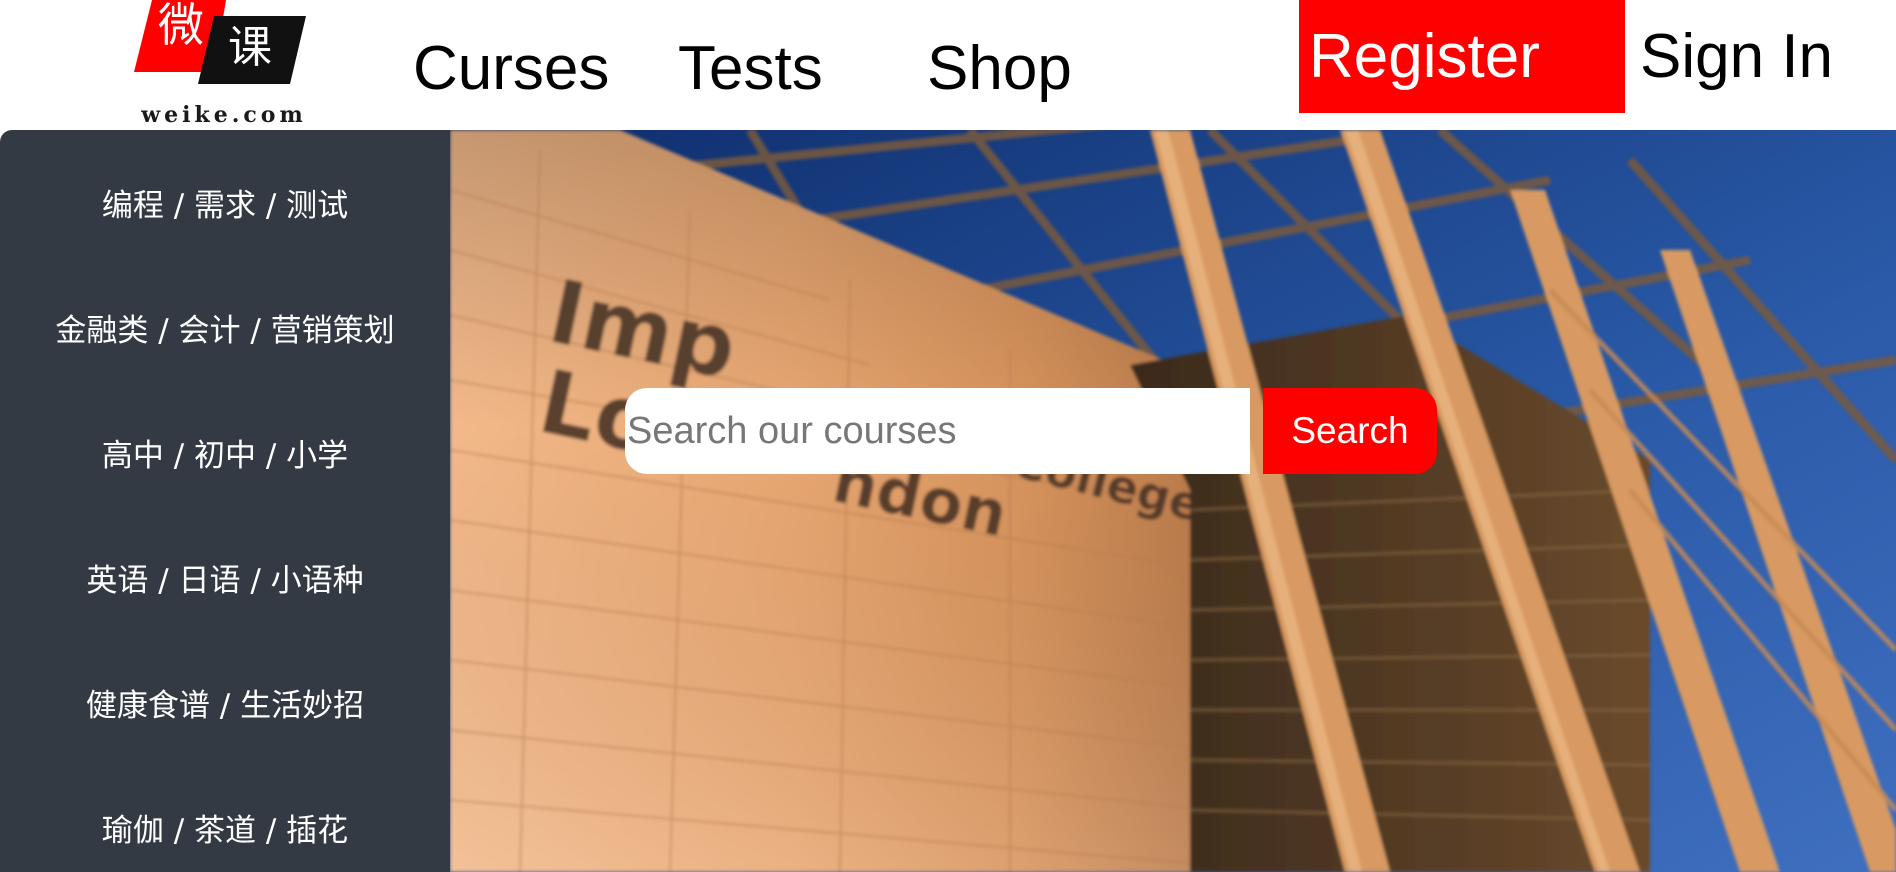 Image resolution: width=1896 pixels, height=872 pixels. What do you see at coordinates (225, 331) in the screenshot?
I see `sidebar-item-finance: 金融类 / 会计 / 营销策划` at bounding box center [225, 331].